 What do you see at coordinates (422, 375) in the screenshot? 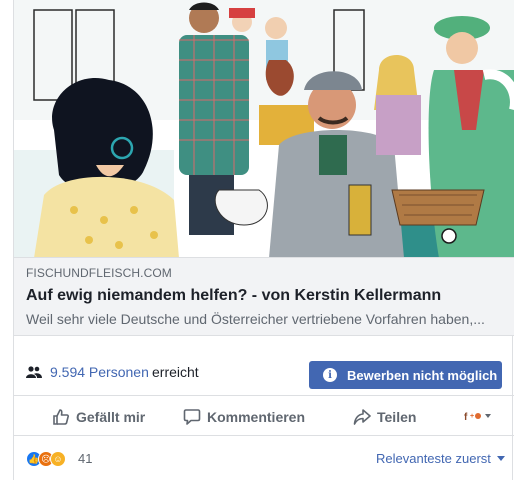
I see `boost-post-label: Bewerben nicht möglich` at bounding box center [422, 375].